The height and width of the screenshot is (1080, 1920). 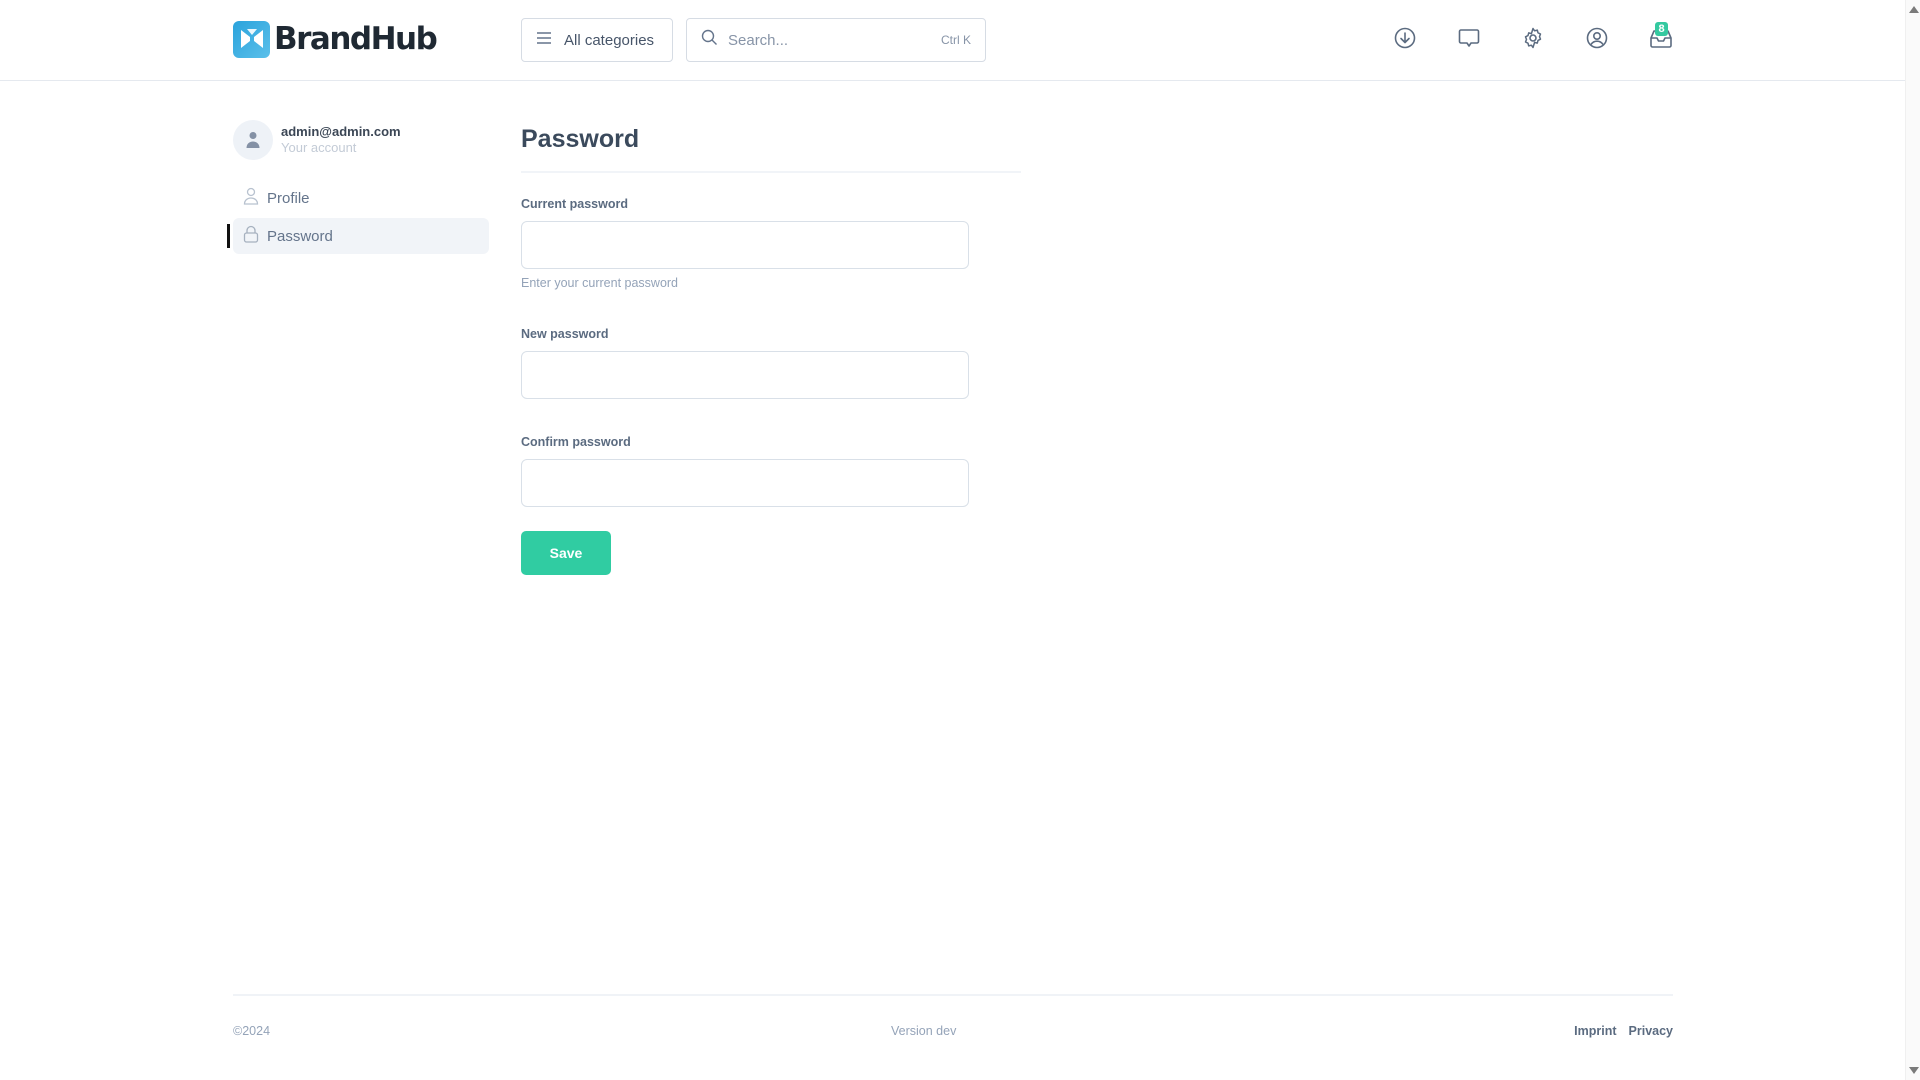 What do you see at coordinates (1912, 540) in the screenshot?
I see `scrollbar` at bounding box center [1912, 540].